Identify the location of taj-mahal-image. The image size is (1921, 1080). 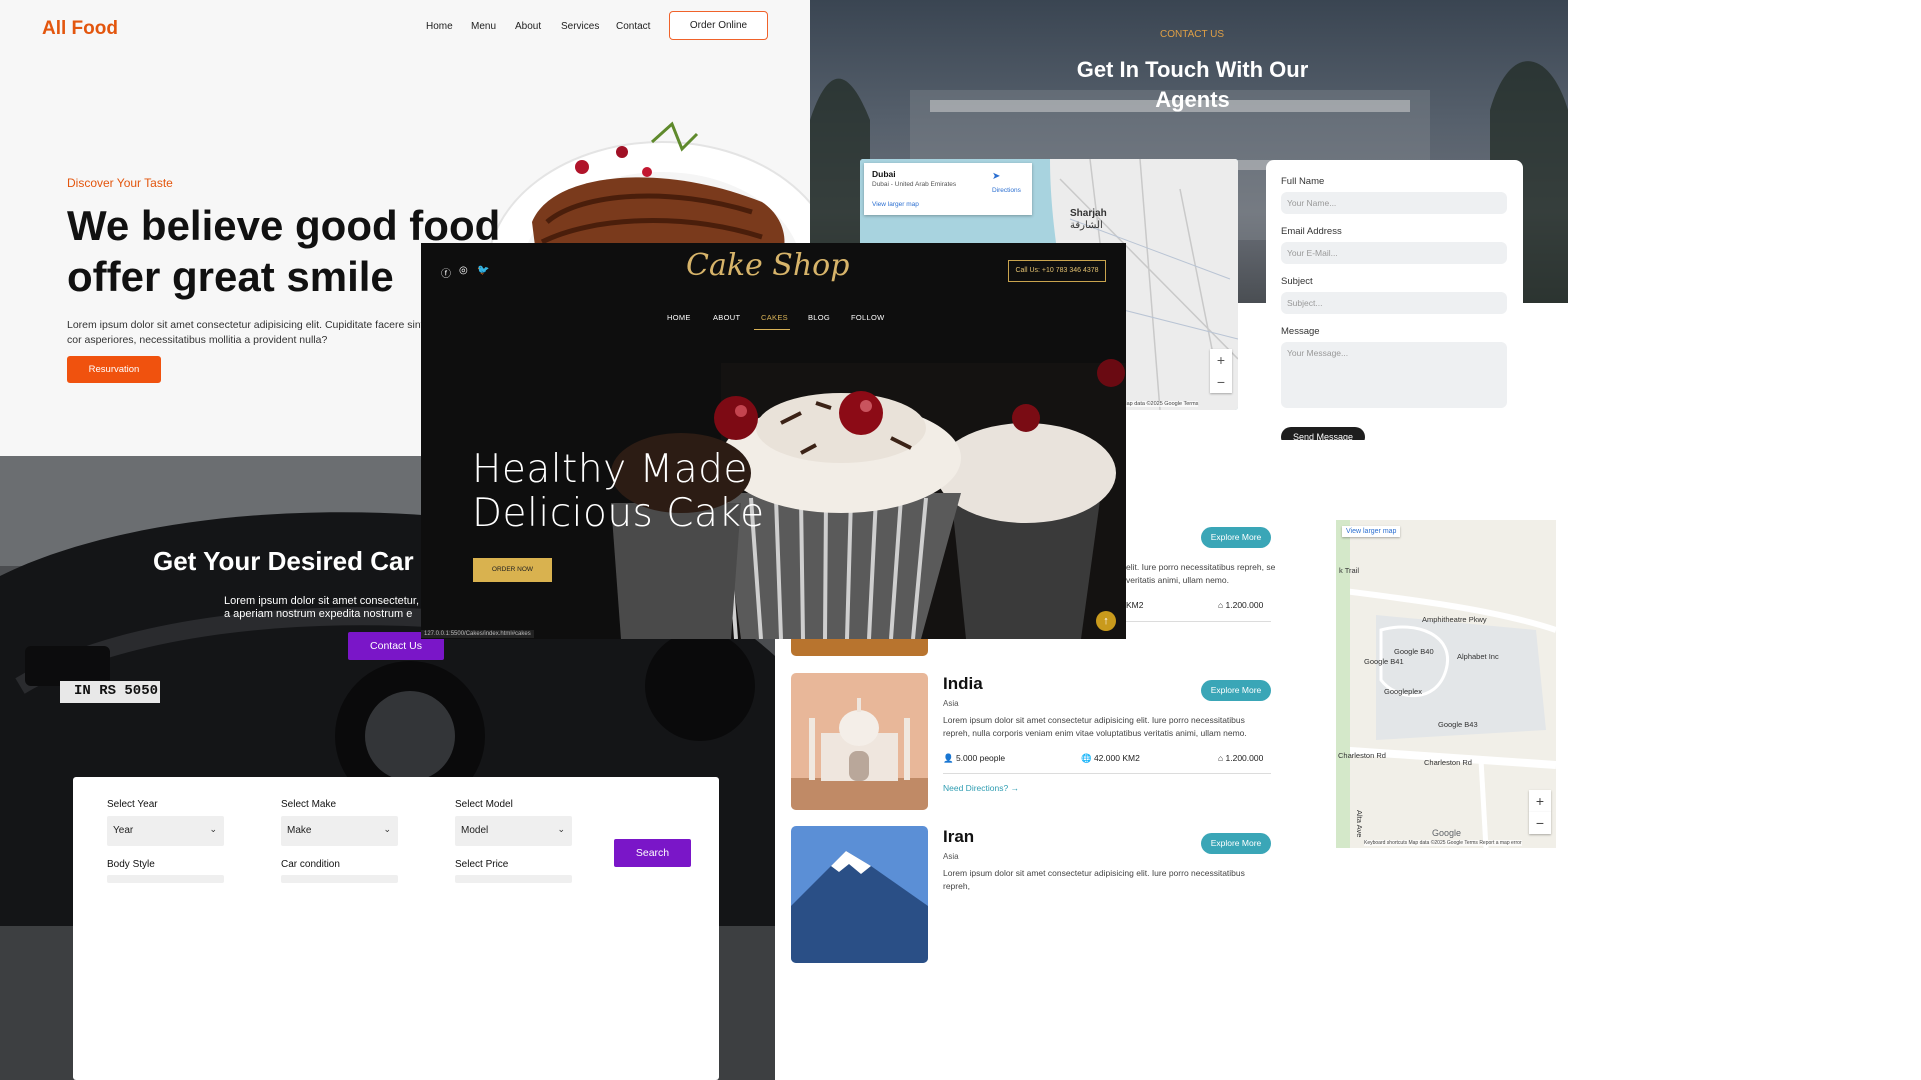
(859, 741).